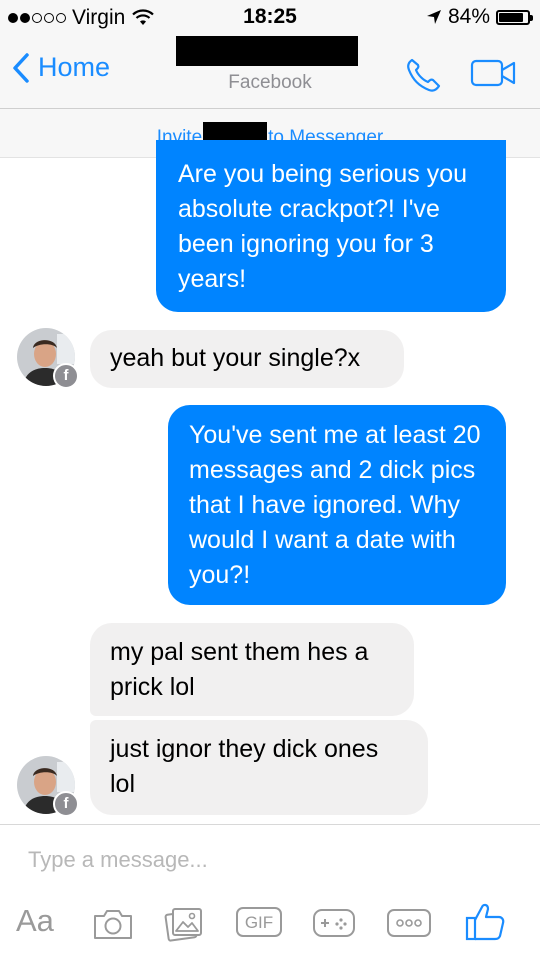 The height and width of the screenshot is (961, 540). Describe the element at coordinates (268, 860) in the screenshot. I see `message-input` at that location.